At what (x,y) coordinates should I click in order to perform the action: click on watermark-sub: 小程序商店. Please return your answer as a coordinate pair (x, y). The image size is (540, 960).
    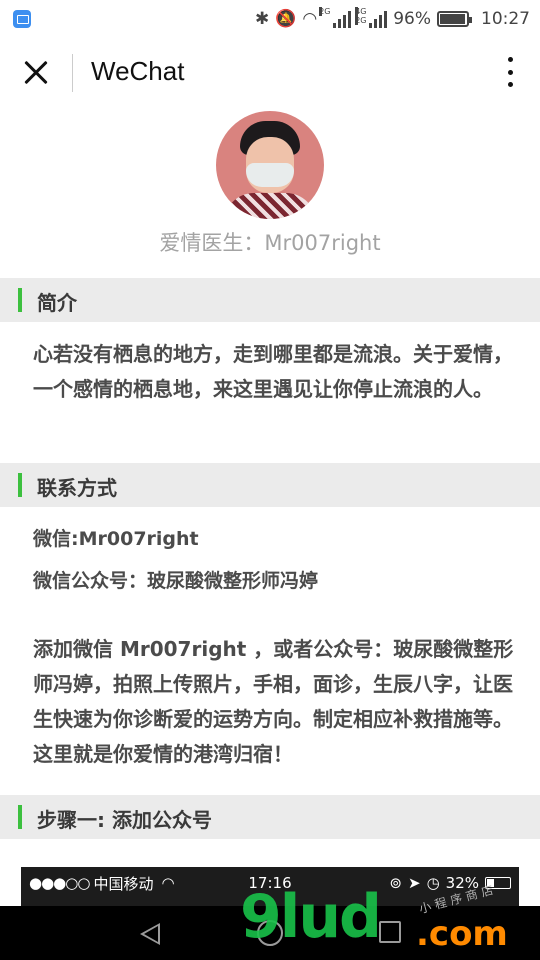
    Looking at the image, I should click on (458, 899).